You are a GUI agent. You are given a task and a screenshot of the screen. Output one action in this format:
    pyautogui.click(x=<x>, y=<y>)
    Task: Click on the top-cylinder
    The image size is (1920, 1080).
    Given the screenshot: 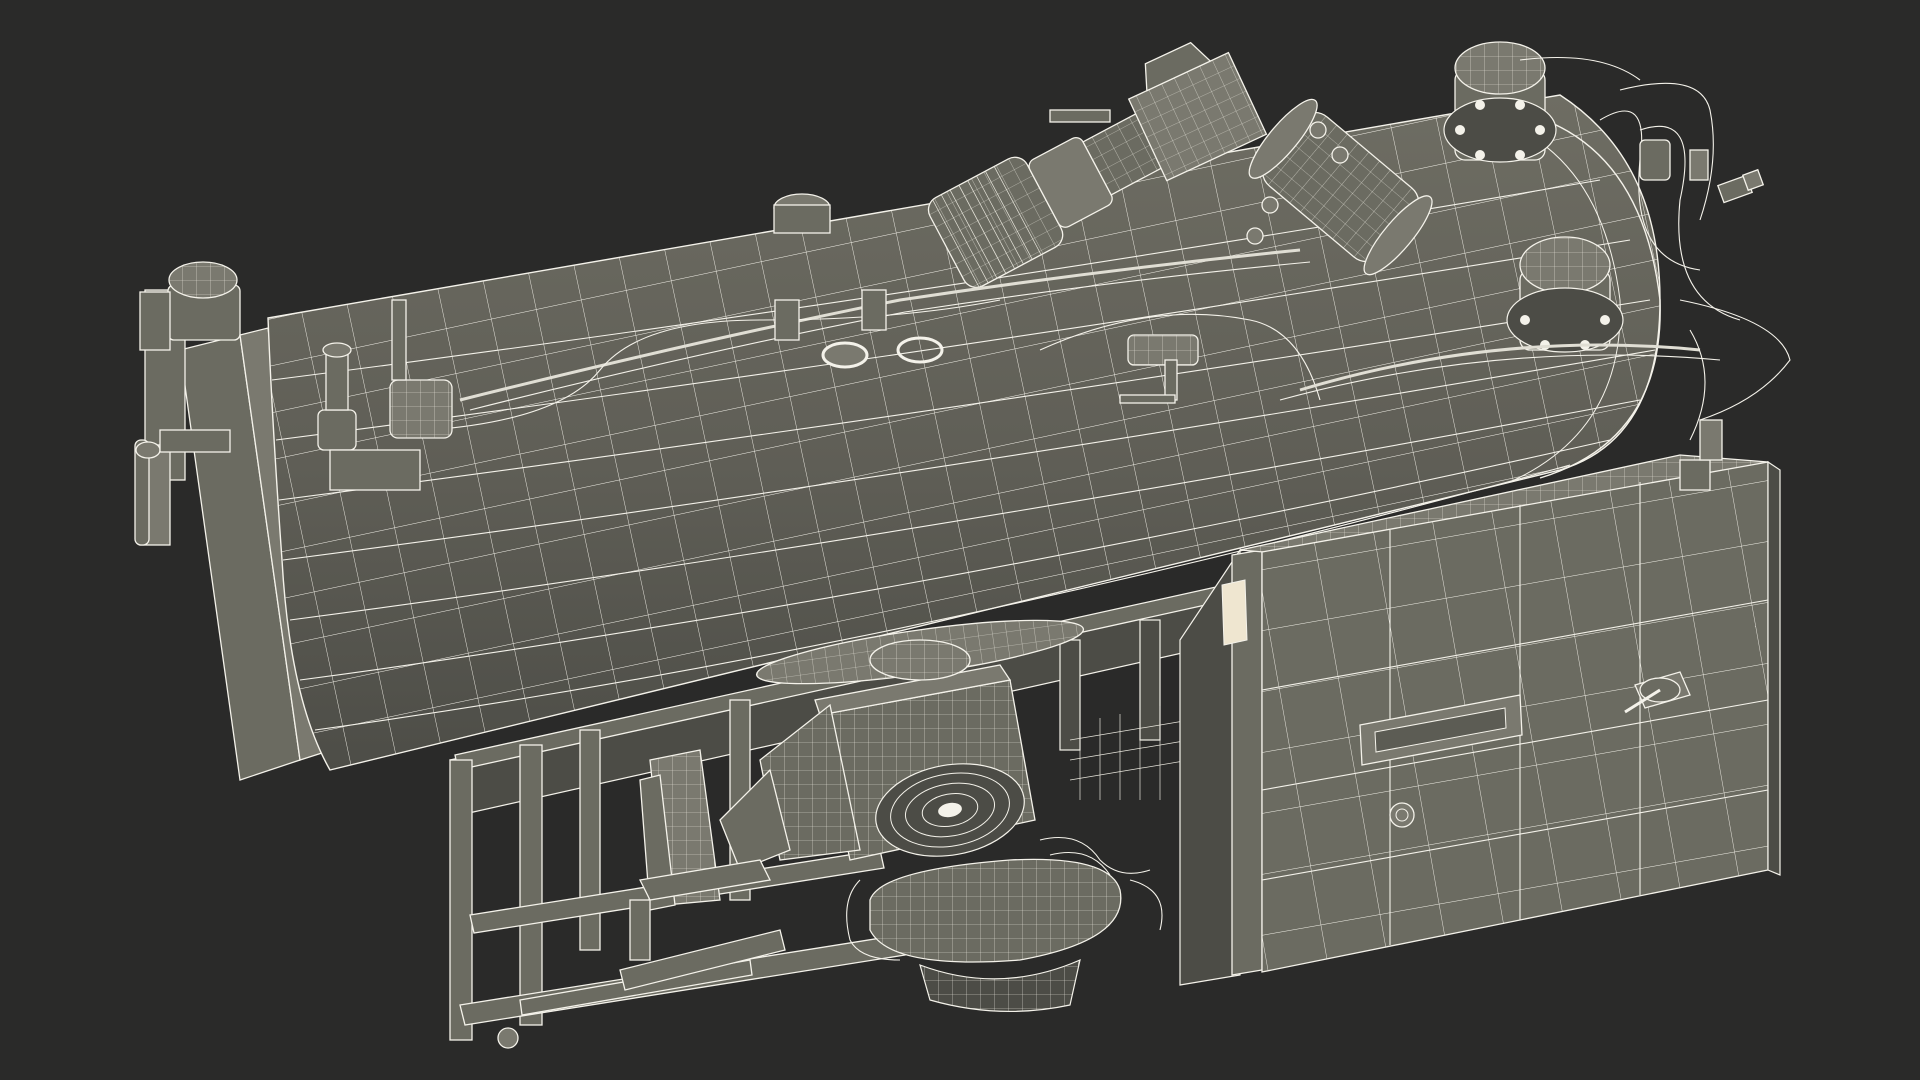 What is the action you would take?
    pyautogui.click(x=1500, y=102)
    